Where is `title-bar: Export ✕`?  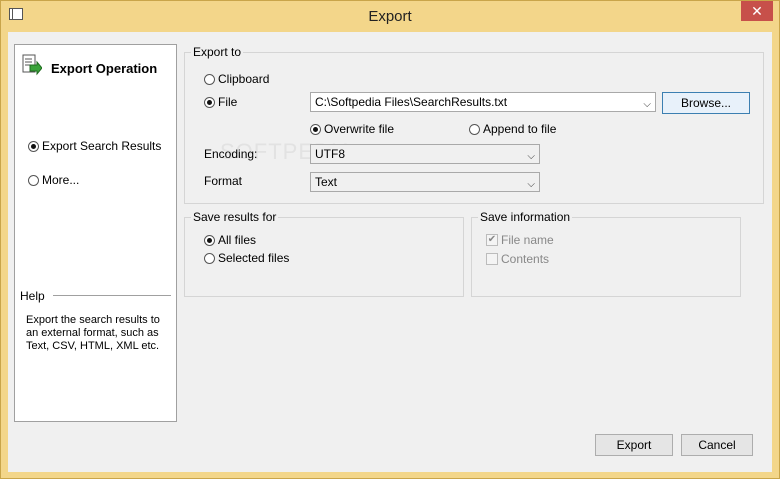 title-bar: Export ✕ is located at coordinates (390, 16).